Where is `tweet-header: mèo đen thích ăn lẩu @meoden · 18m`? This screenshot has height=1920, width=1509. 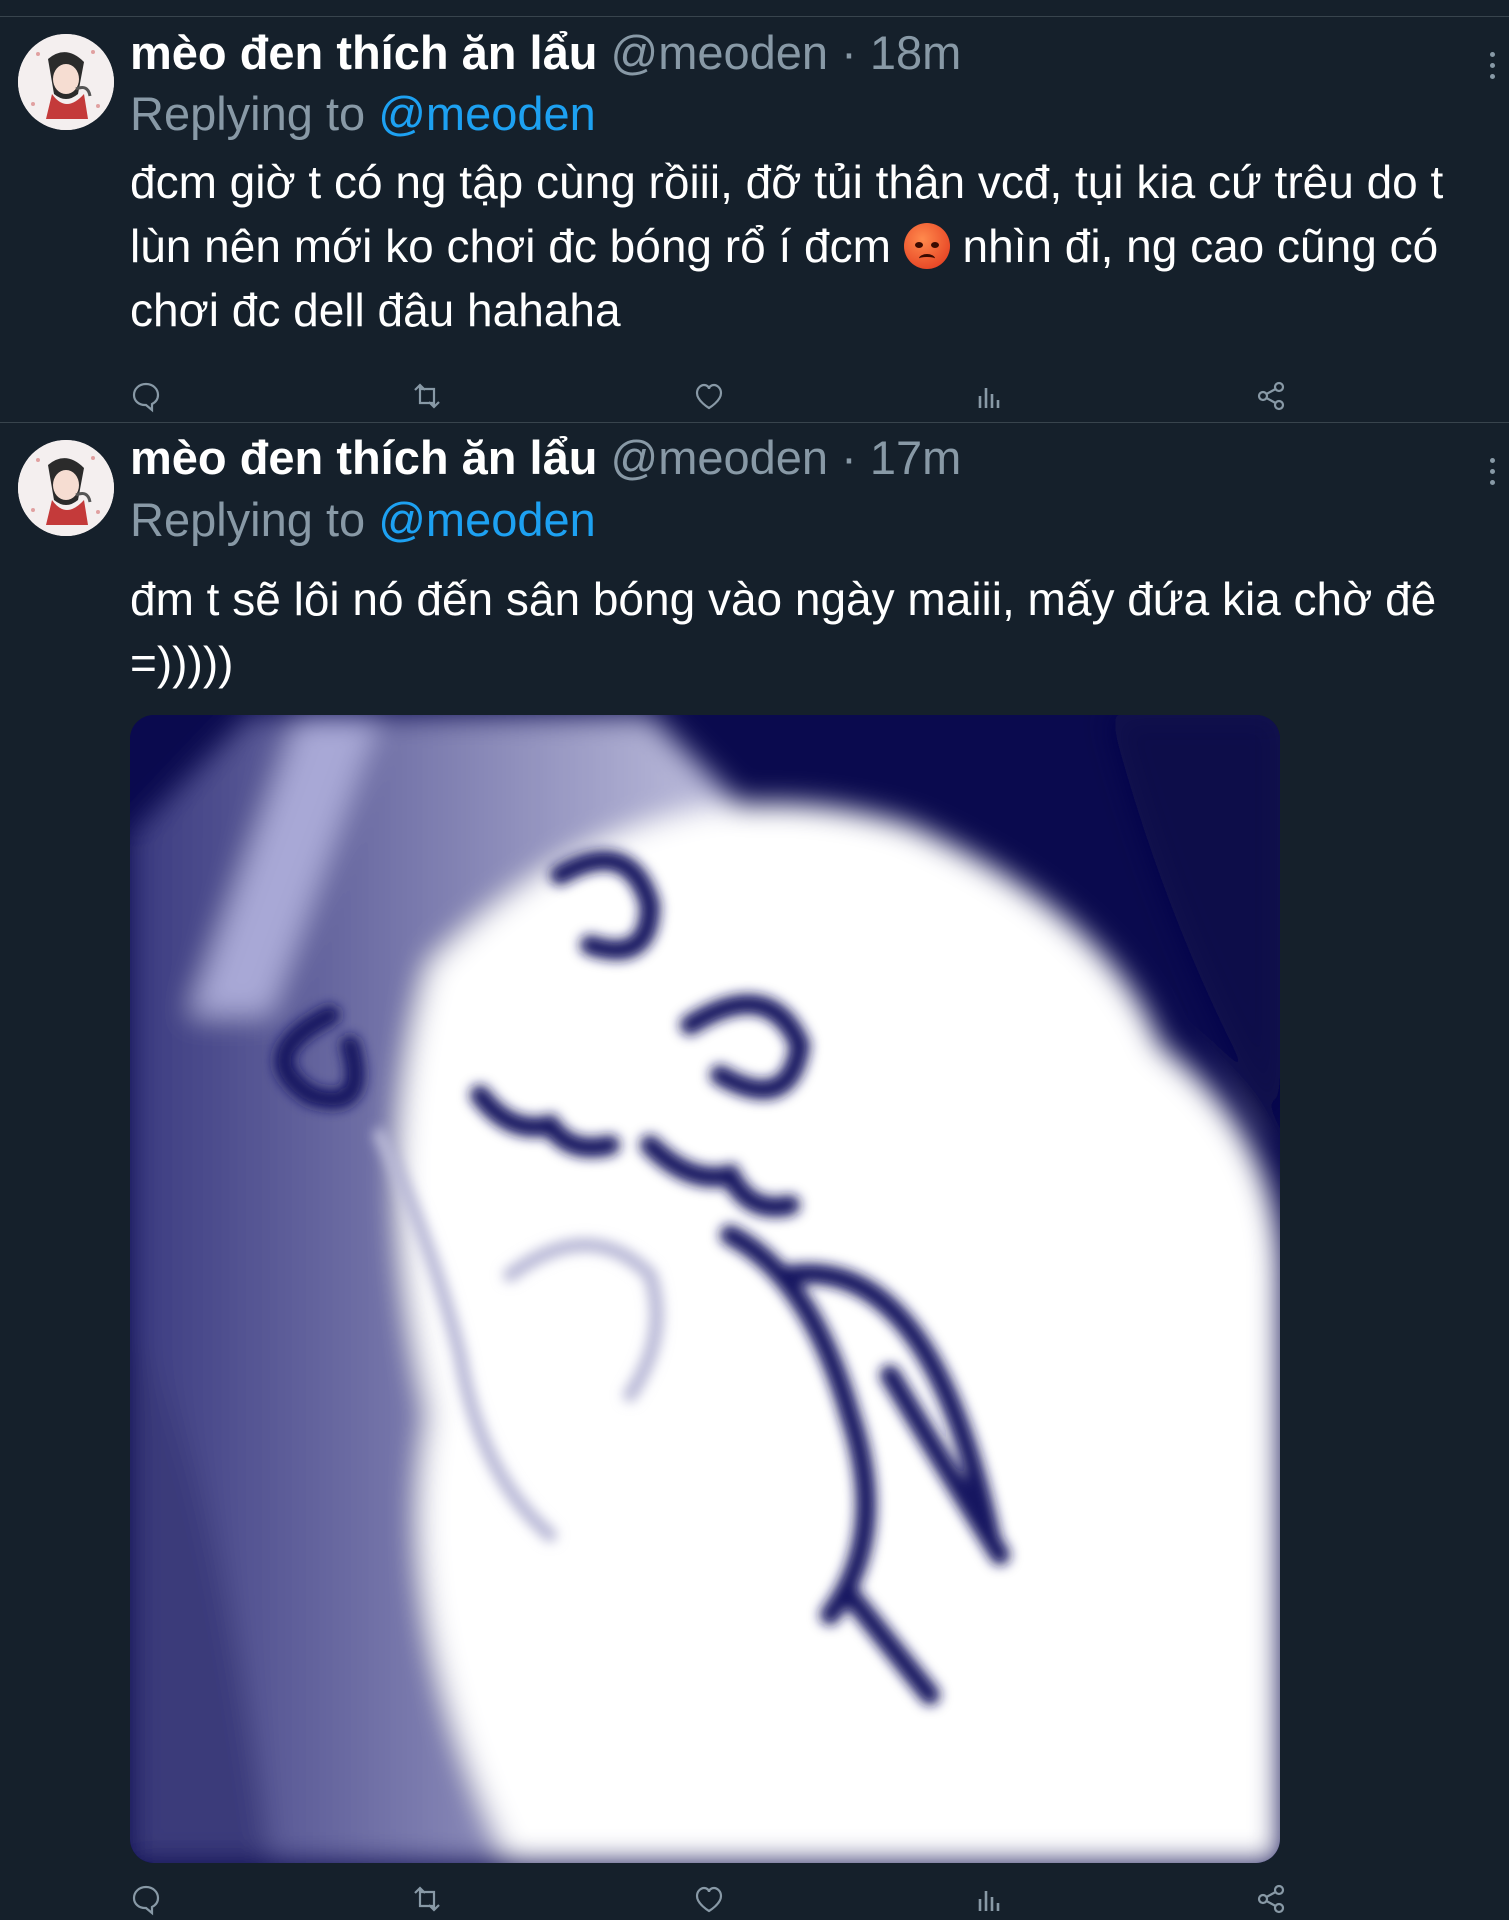
tweet-header: mèo đen thích ăn lẩu @meoden · 18m is located at coordinates (545, 53).